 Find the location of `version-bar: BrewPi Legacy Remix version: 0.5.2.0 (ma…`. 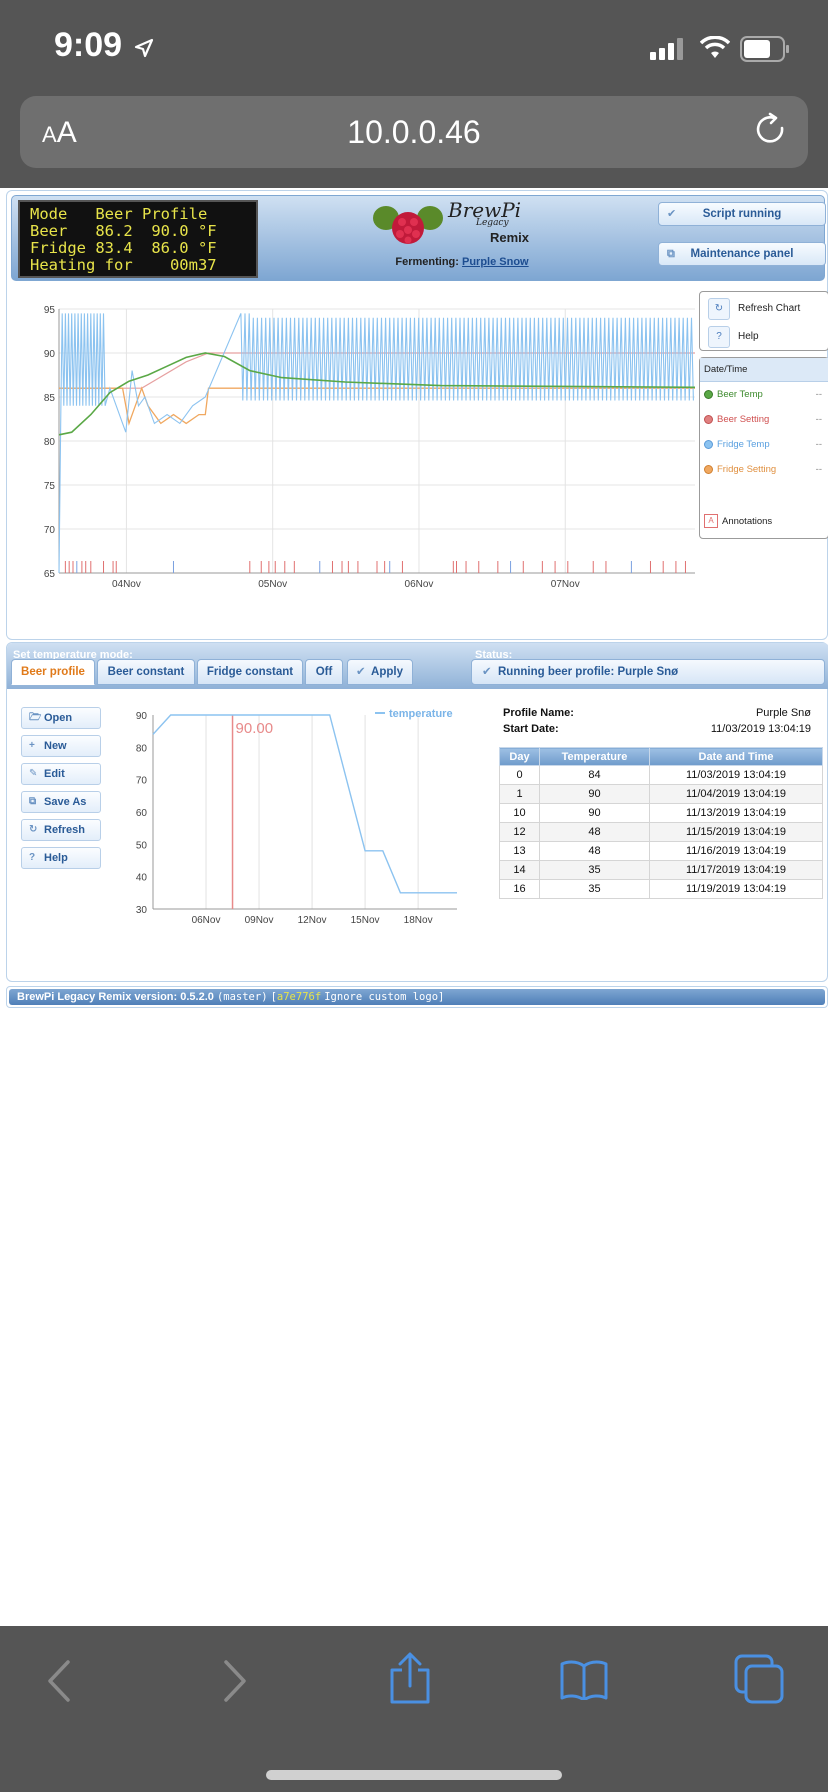

version-bar: BrewPi Legacy Remix version: 0.5.2.0 (ma… is located at coordinates (417, 997).